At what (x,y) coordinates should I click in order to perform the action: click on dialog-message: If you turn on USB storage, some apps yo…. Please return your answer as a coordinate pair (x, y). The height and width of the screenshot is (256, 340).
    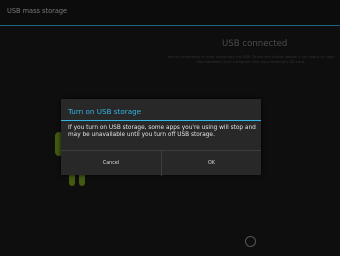
    Looking at the image, I should click on (162, 132).